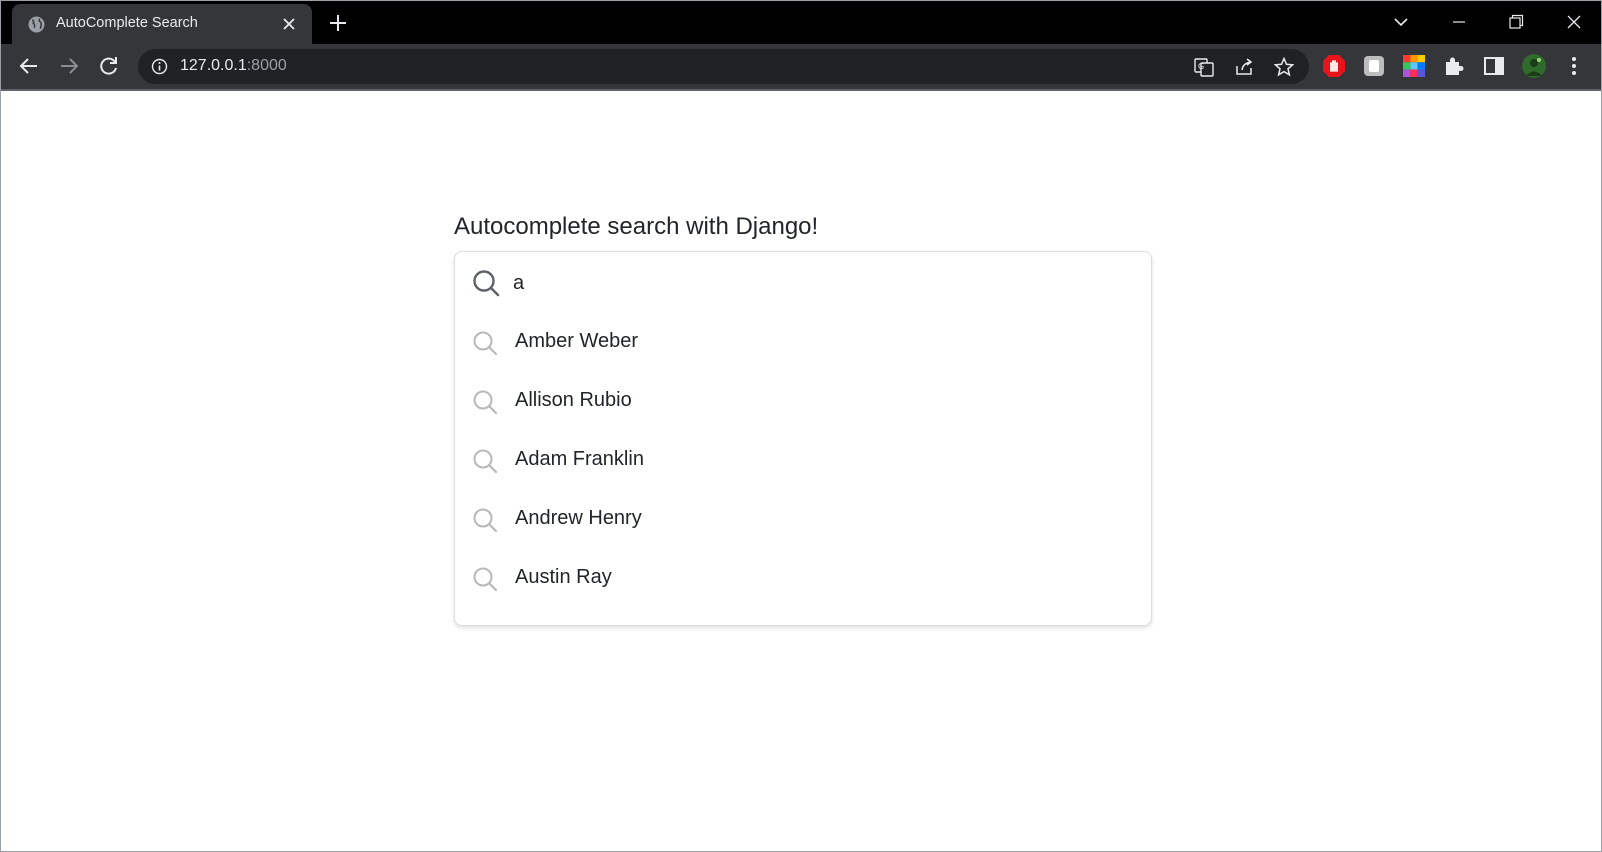  I want to click on browser-toolbar: 127.0.0.1:8000 G, so click(801, 66).